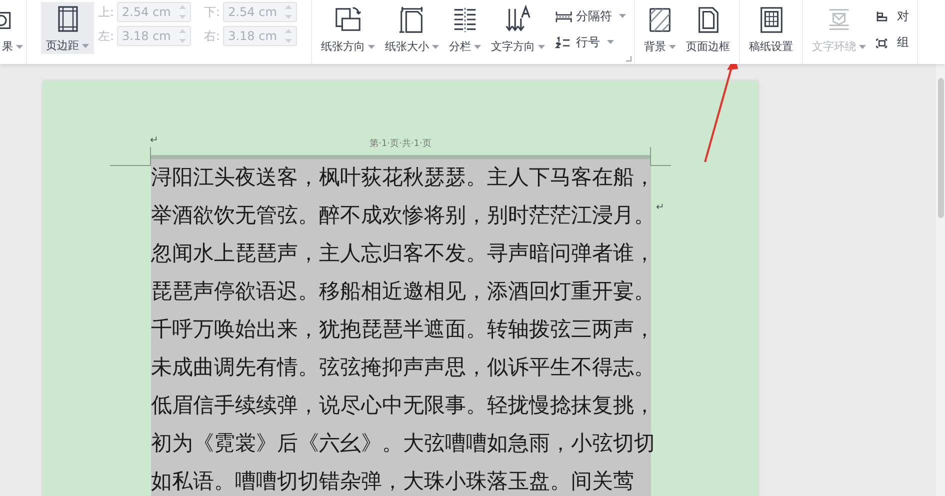  What do you see at coordinates (212, 36) in the screenshot?
I see `margin-label: 右:` at bounding box center [212, 36].